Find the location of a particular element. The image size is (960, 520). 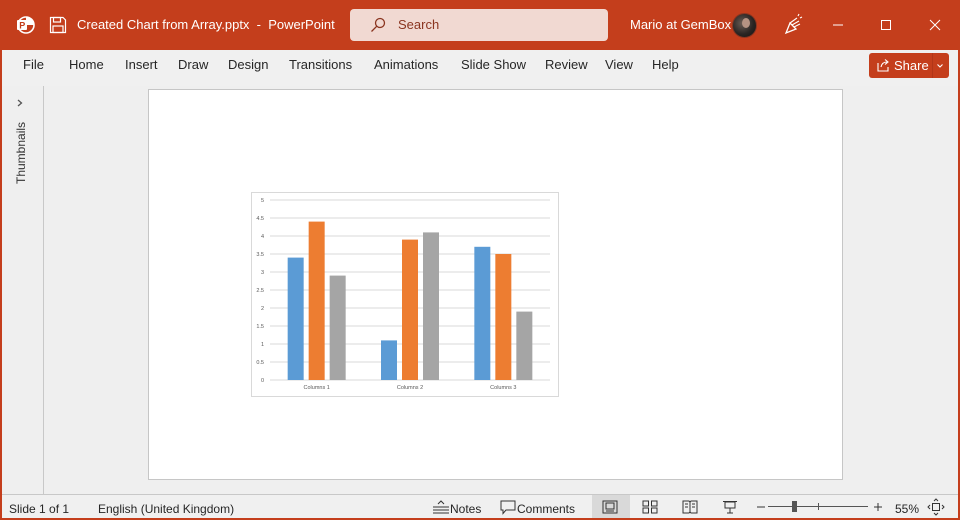

y-tick-label: 5 is located at coordinates (262, 201).